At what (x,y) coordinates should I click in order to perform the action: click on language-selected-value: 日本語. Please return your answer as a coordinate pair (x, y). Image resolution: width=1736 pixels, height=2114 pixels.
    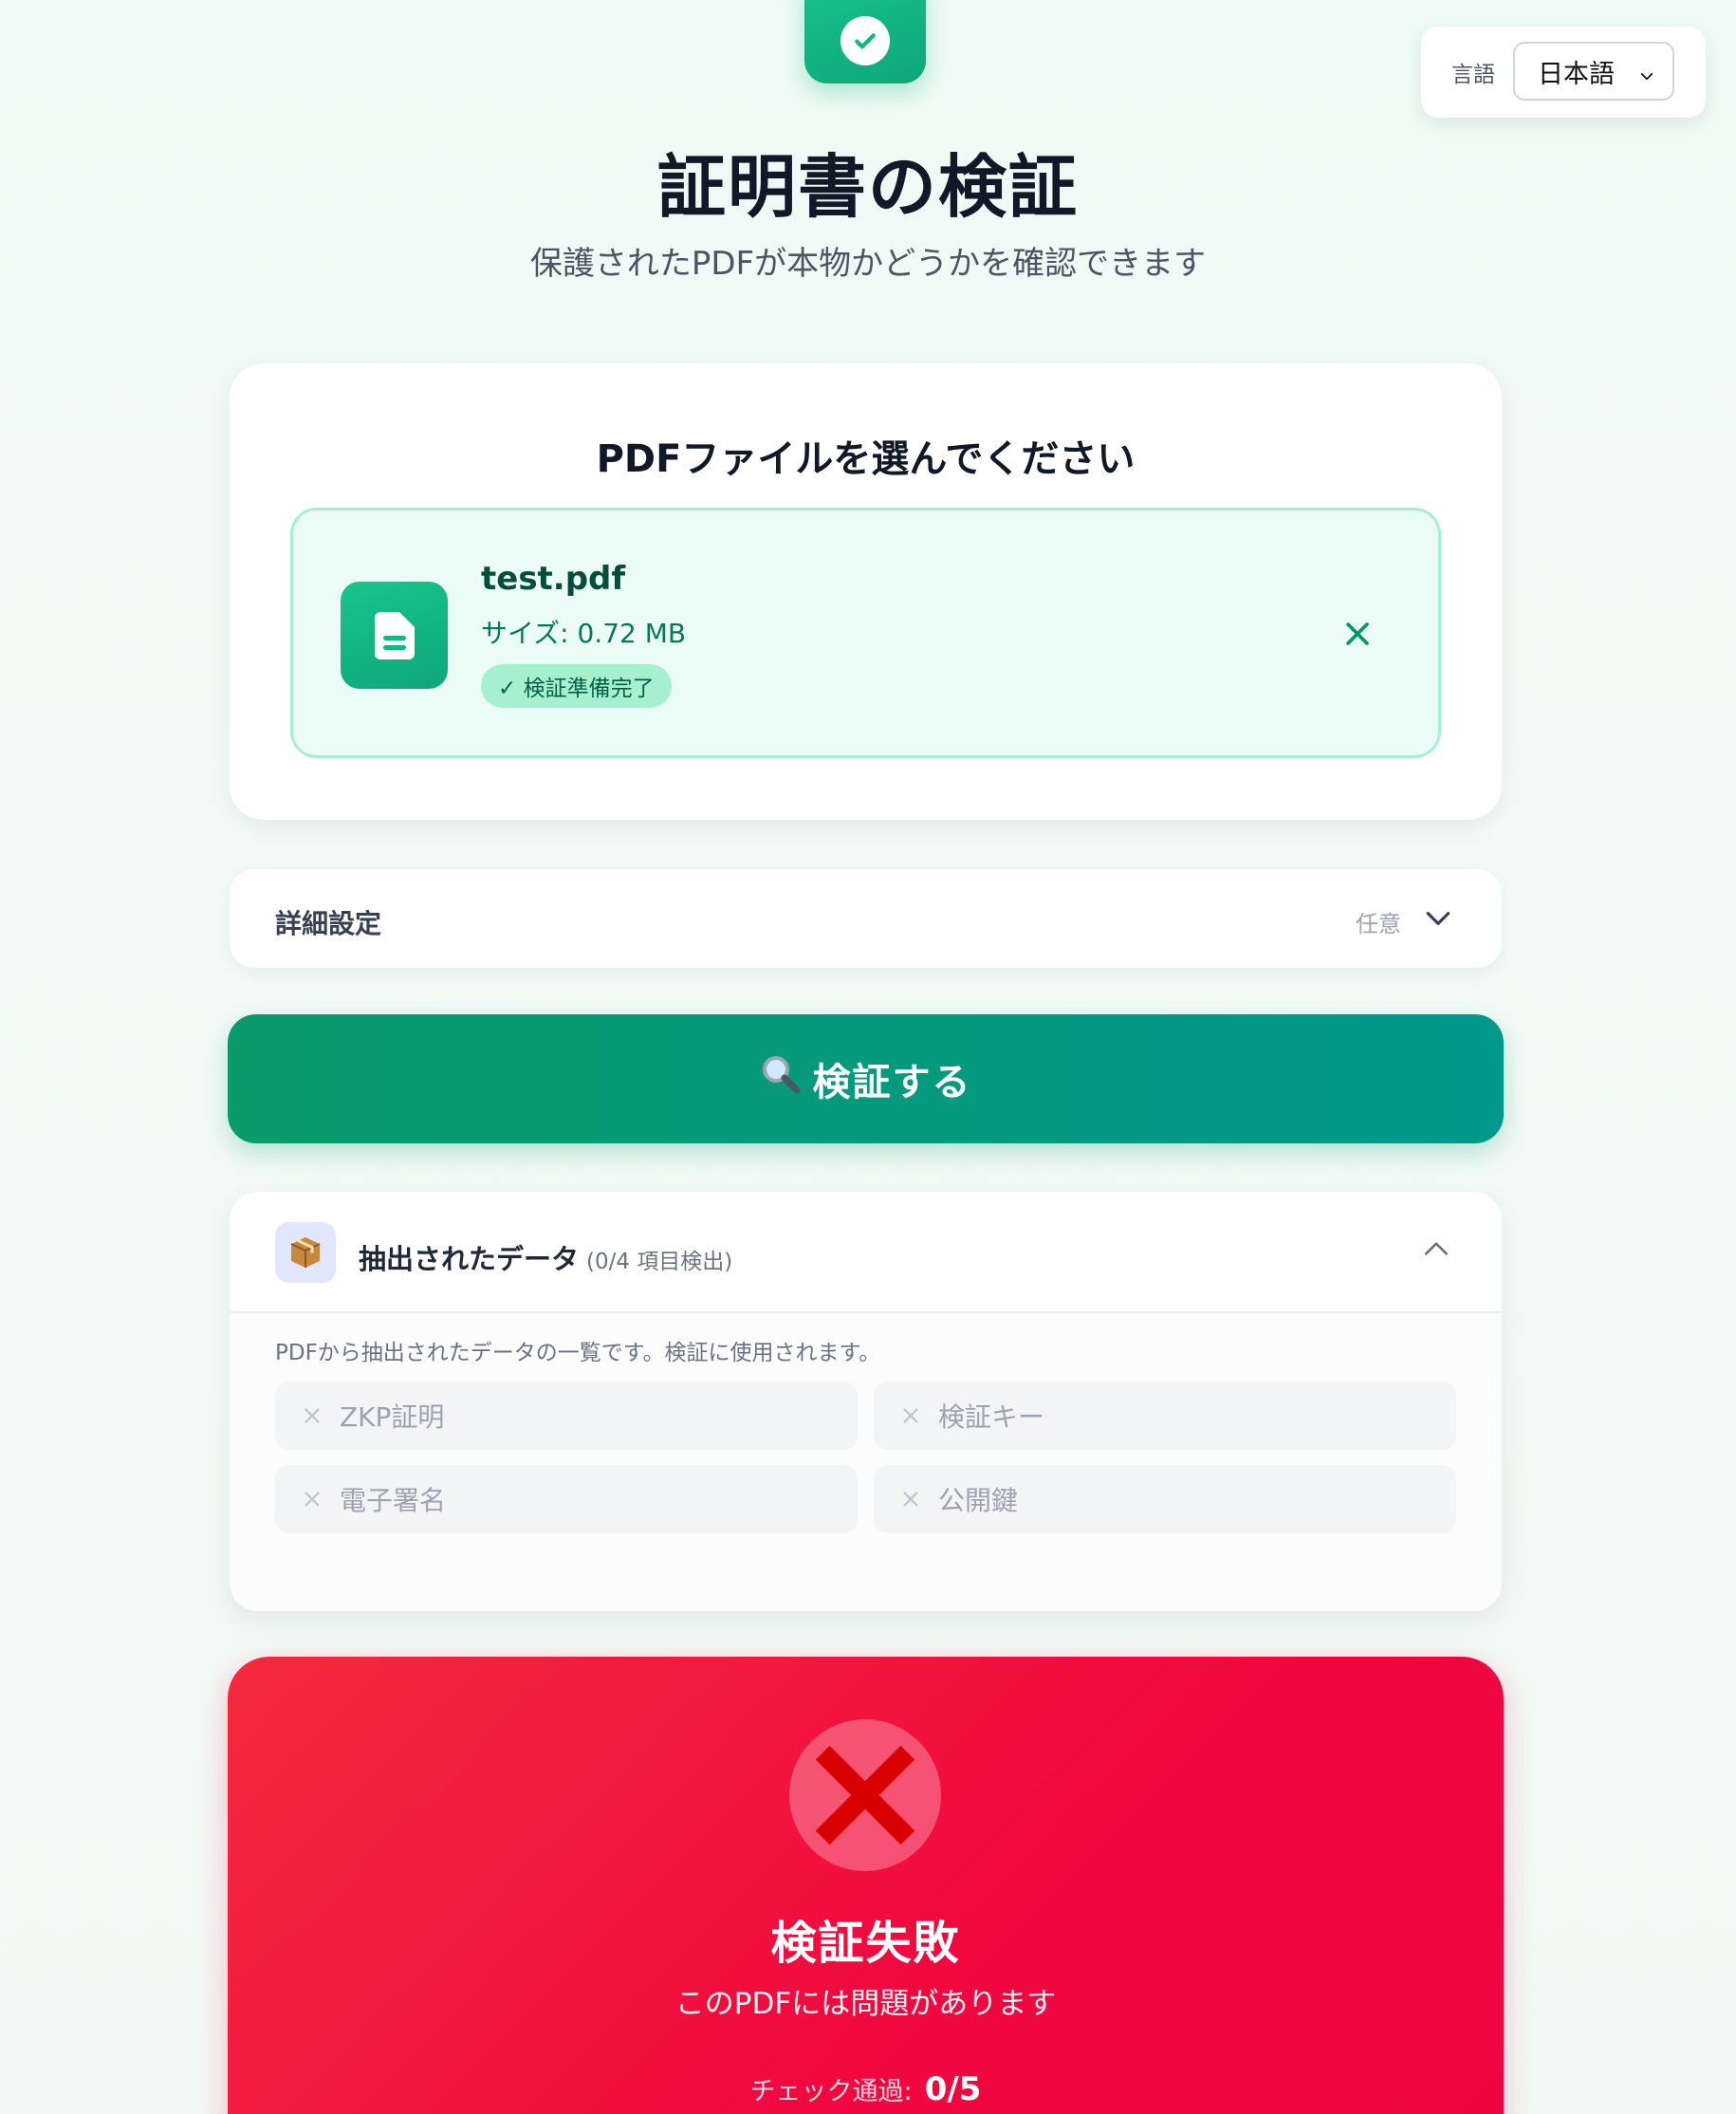
    Looking at the image, I should click on (1576, 74).